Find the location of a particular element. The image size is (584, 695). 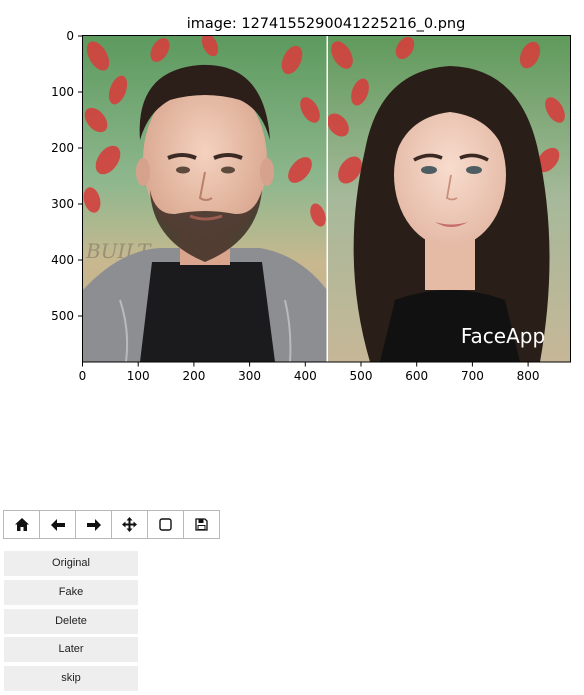

x-axis: 0 100 200 300 400 500 600 700 800 is located at coordinates (309, 372).